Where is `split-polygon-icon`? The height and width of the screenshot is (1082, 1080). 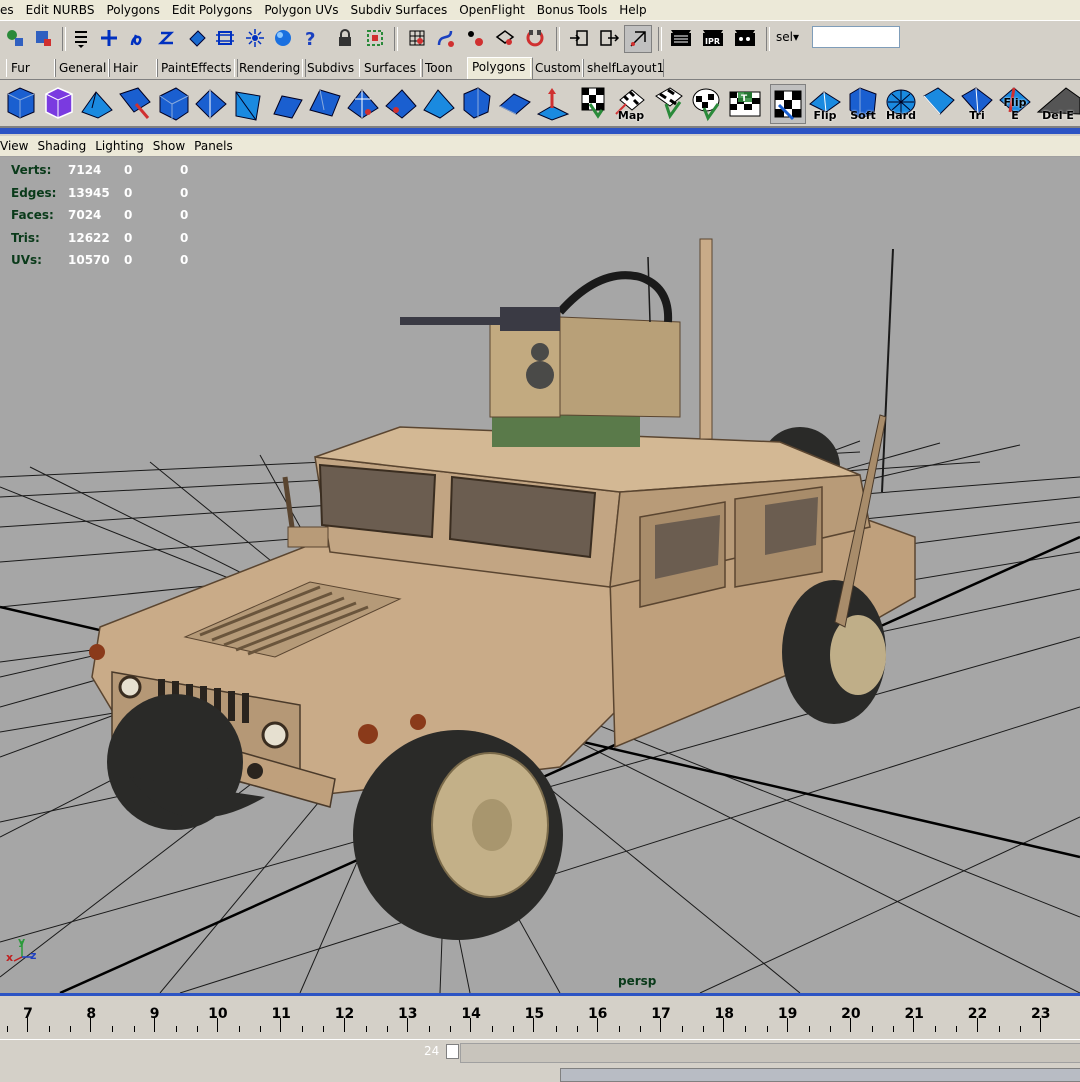
split-polygon-icon is located at coordinates (173, 103).